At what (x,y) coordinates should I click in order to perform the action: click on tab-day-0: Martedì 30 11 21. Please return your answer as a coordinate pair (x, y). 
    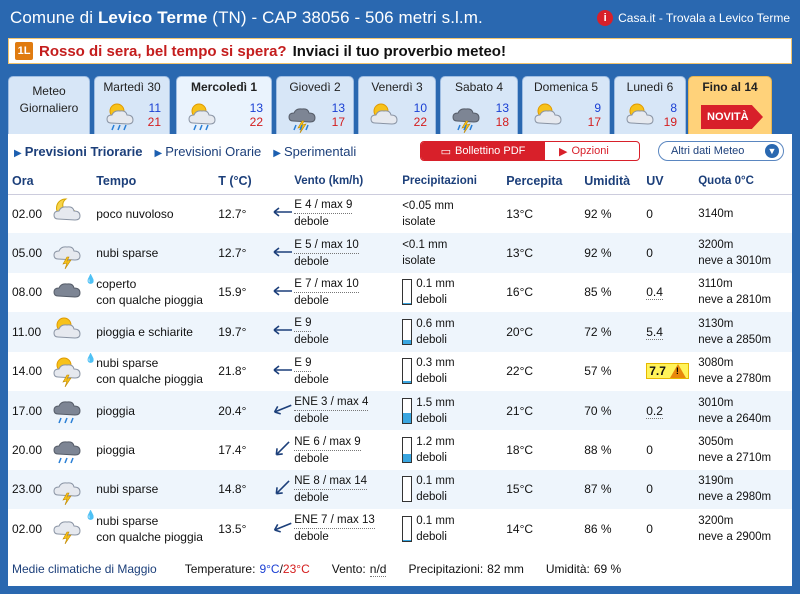
    Looking at the image, I should click on (132, 105).